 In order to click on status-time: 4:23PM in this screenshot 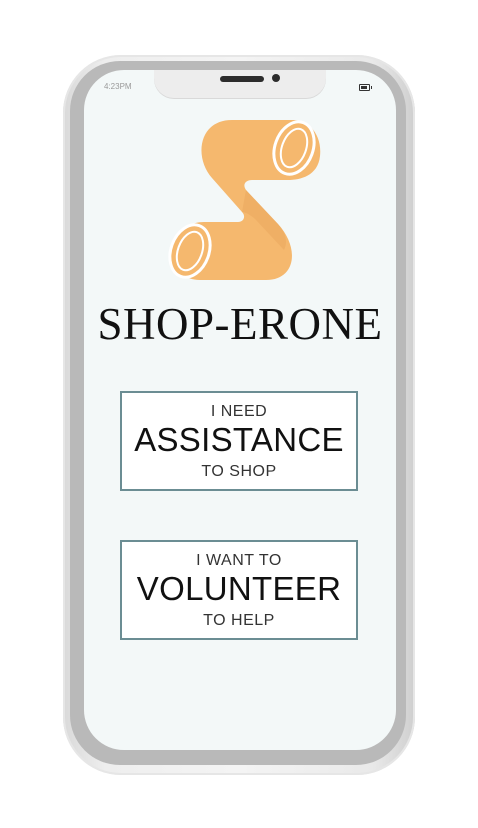, I will do `click(118, 86)`.